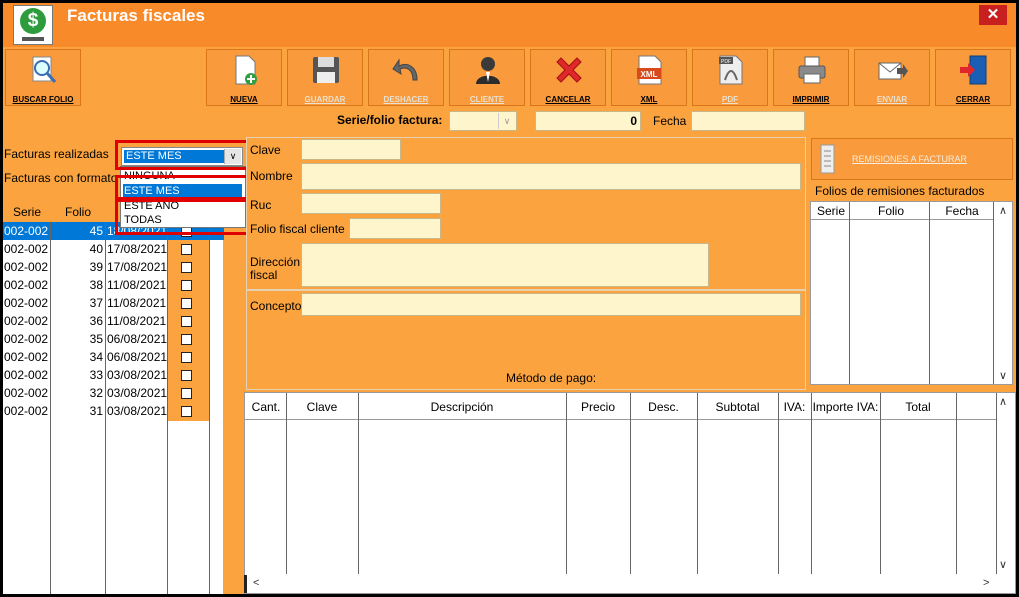 The width and height of the screenshot is (1019, 597). I want to click on ruc-field, so click(371, 203).